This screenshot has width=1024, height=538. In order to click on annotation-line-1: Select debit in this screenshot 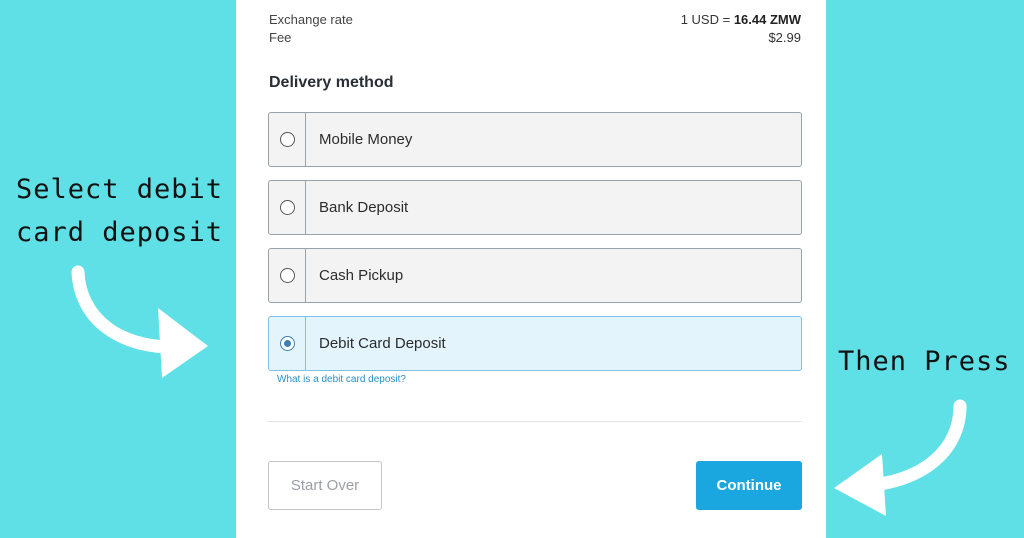, I will do `click(120, 189)`.